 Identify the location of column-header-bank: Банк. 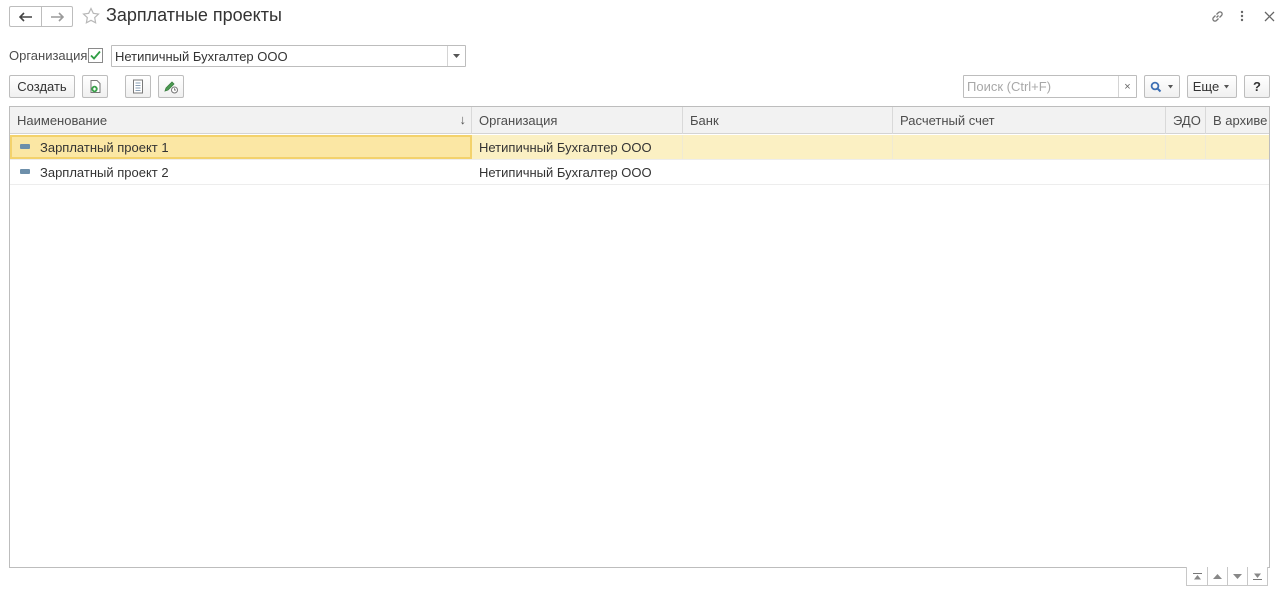
(788, 120).